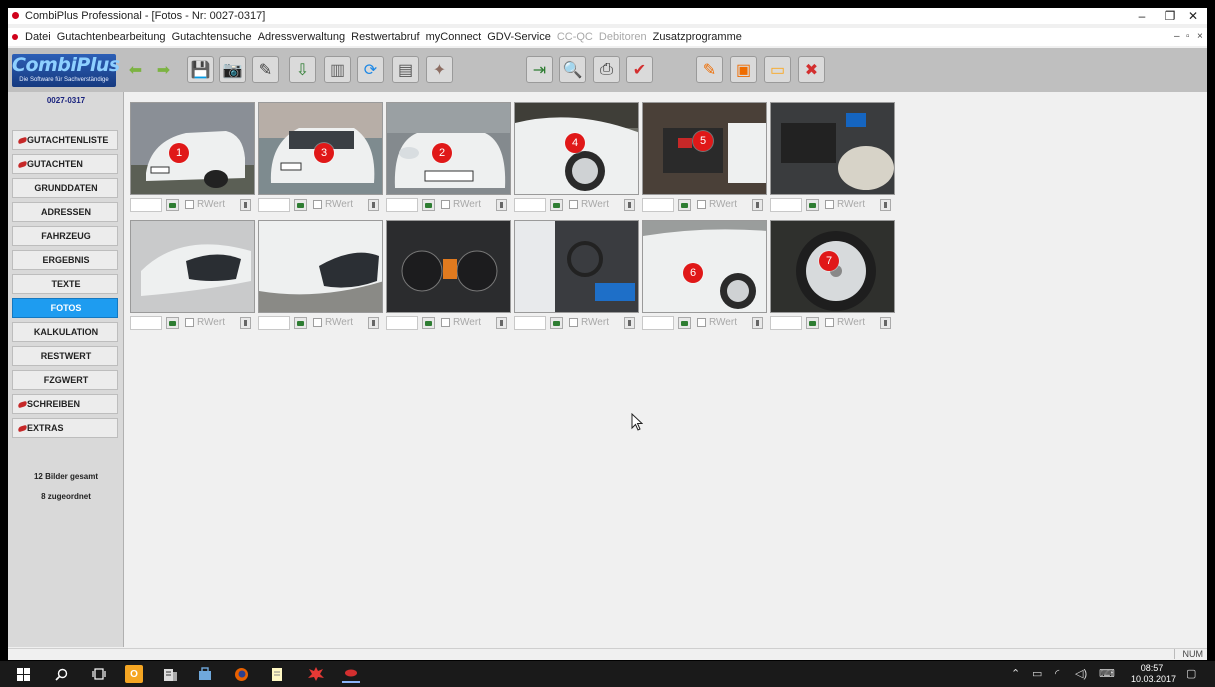 The width and height of the screenshot is (1215, 687). I want to click on arrow-left-button: ⬅, so click(135, 69).